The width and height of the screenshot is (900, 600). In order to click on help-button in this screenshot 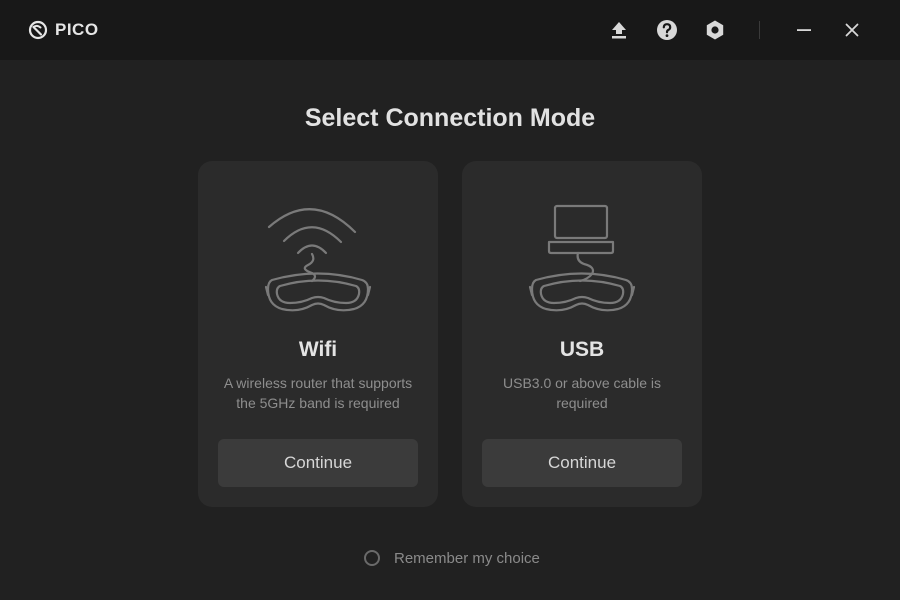, I will do `click(667, 30)`.